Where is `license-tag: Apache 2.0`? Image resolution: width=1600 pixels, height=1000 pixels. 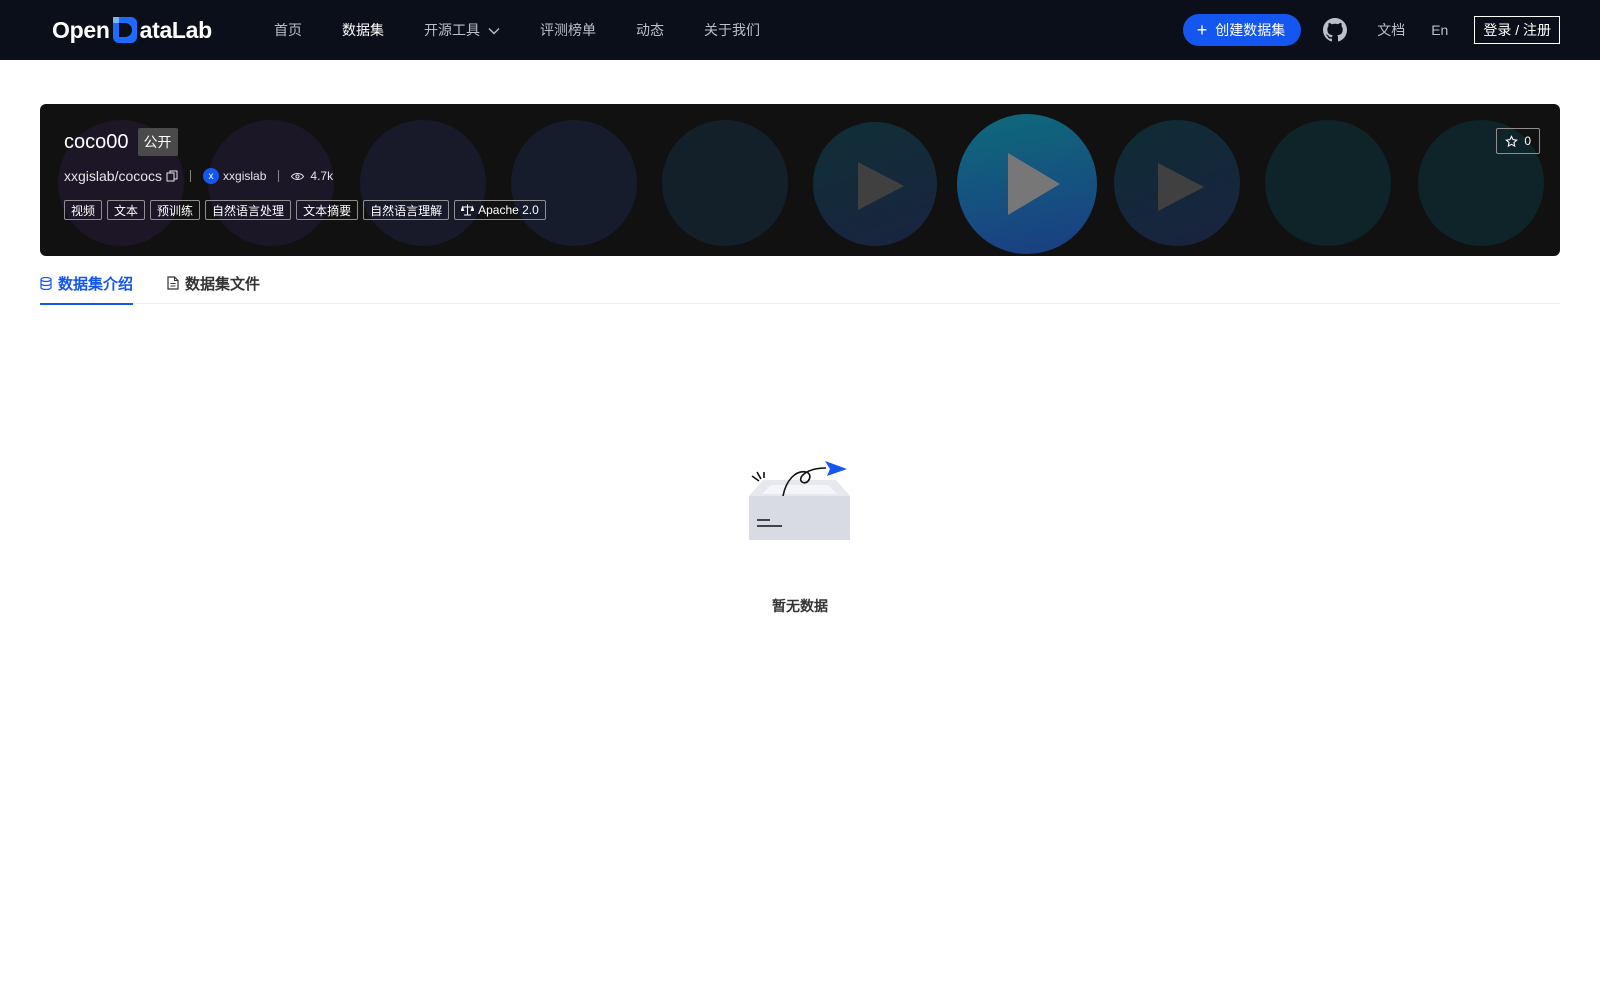
license-tag: Apache 2.0 is located at coordinates (500, 210).